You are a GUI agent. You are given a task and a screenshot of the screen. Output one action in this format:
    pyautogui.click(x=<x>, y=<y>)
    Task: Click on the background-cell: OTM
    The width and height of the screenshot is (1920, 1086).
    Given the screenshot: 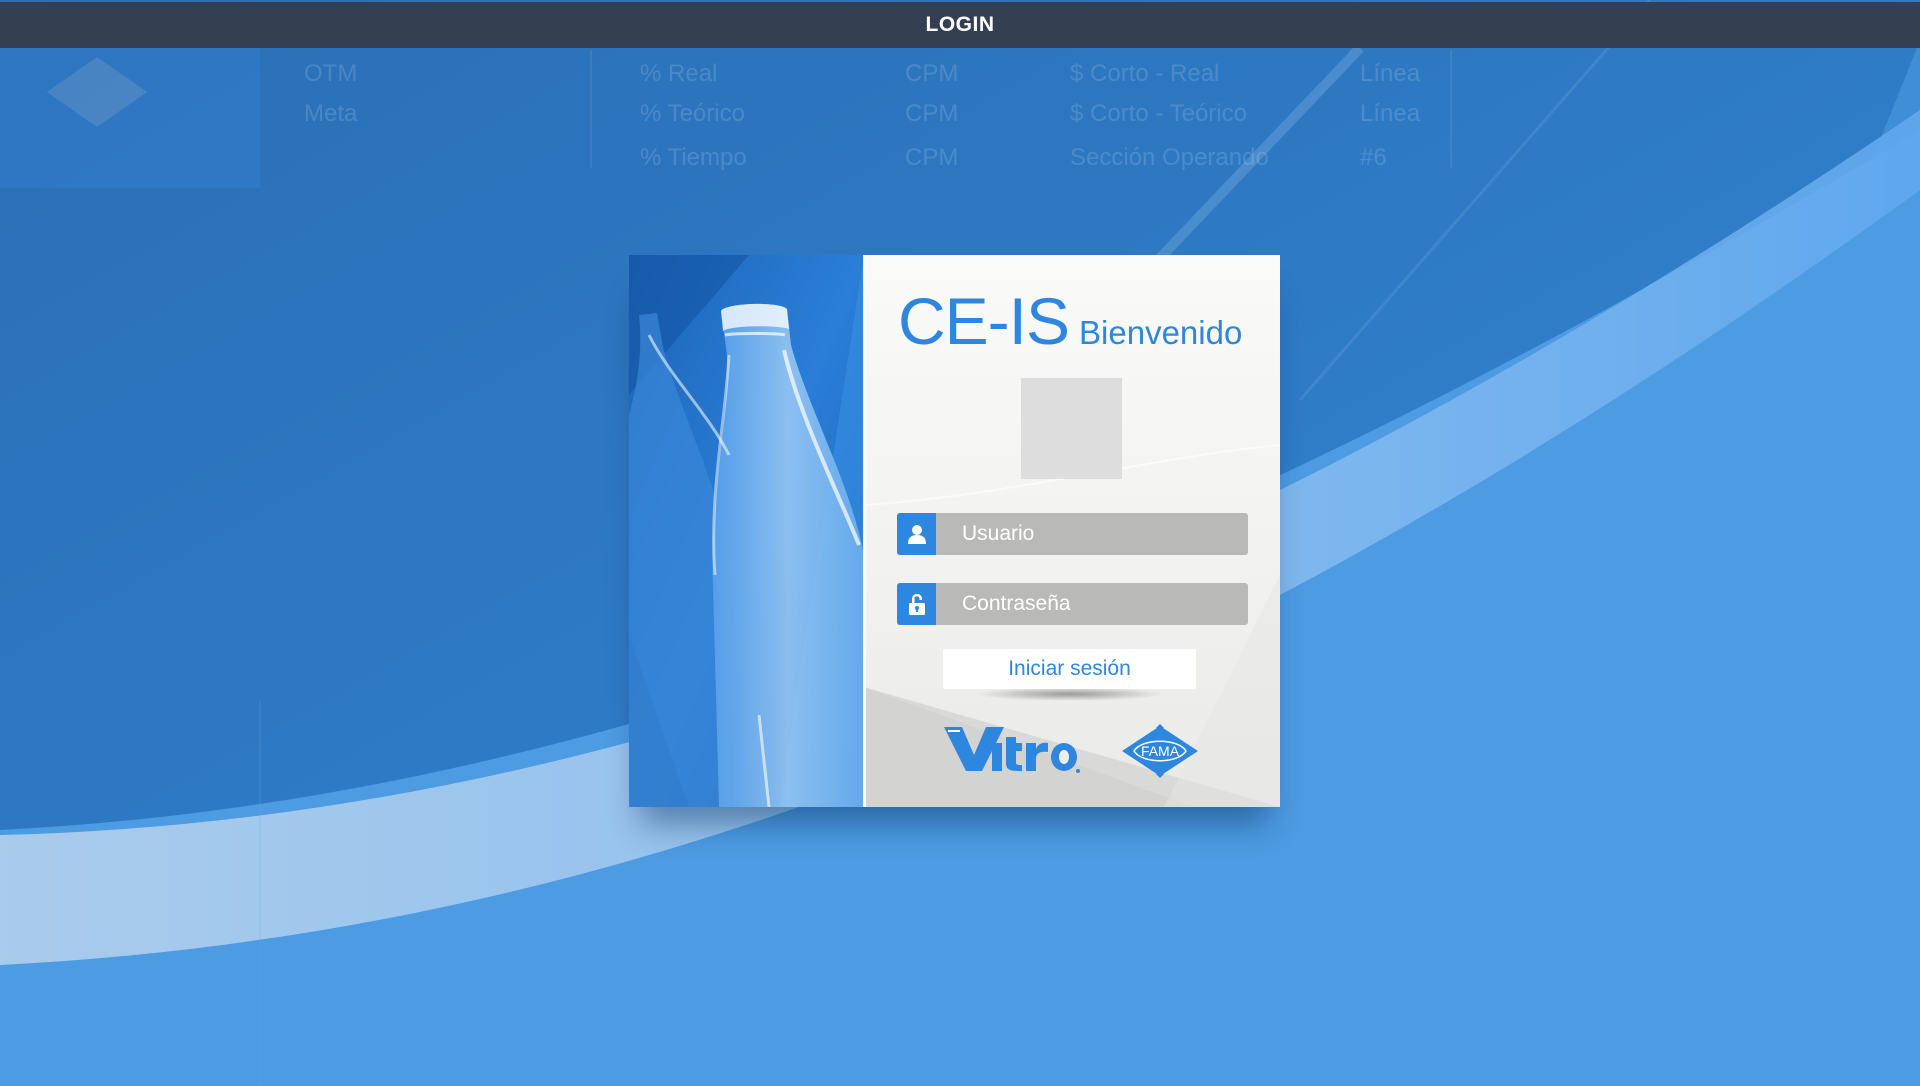 What is the action you would take?
    pyautogui.click(x=331, y=73)
    